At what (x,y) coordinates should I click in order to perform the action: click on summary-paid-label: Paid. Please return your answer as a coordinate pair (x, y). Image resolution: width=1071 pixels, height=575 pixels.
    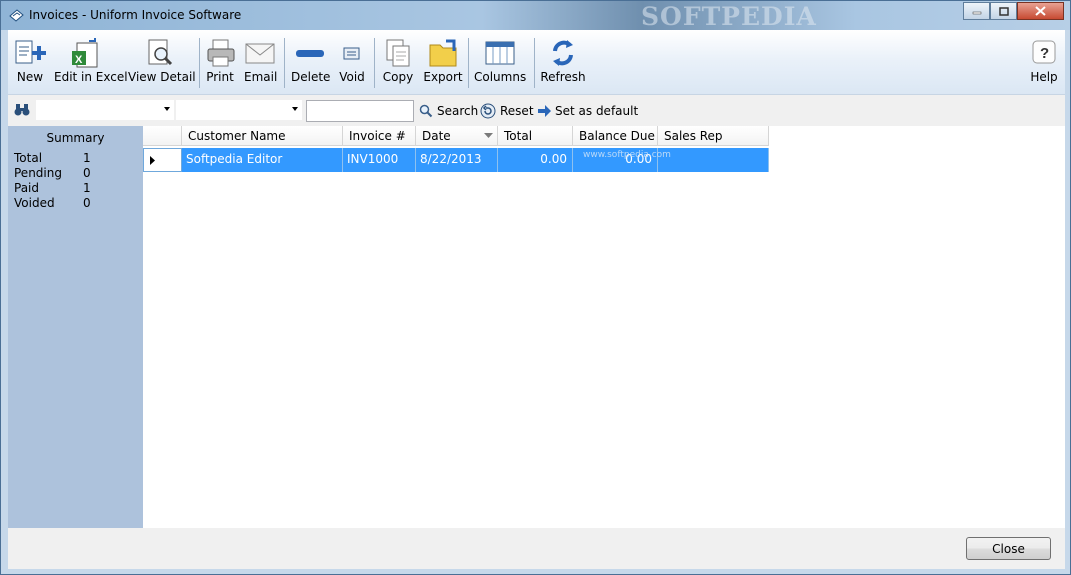
    Looking at the image, I should click on (27, 188).